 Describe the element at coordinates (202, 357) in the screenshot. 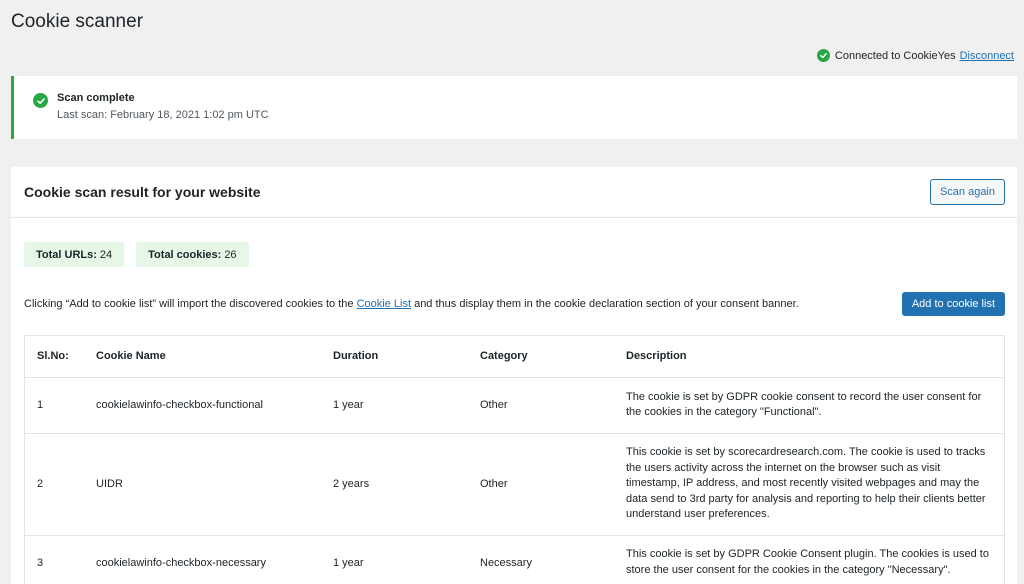

I see `col-header-cookie-name: Cookie Name` at that location.